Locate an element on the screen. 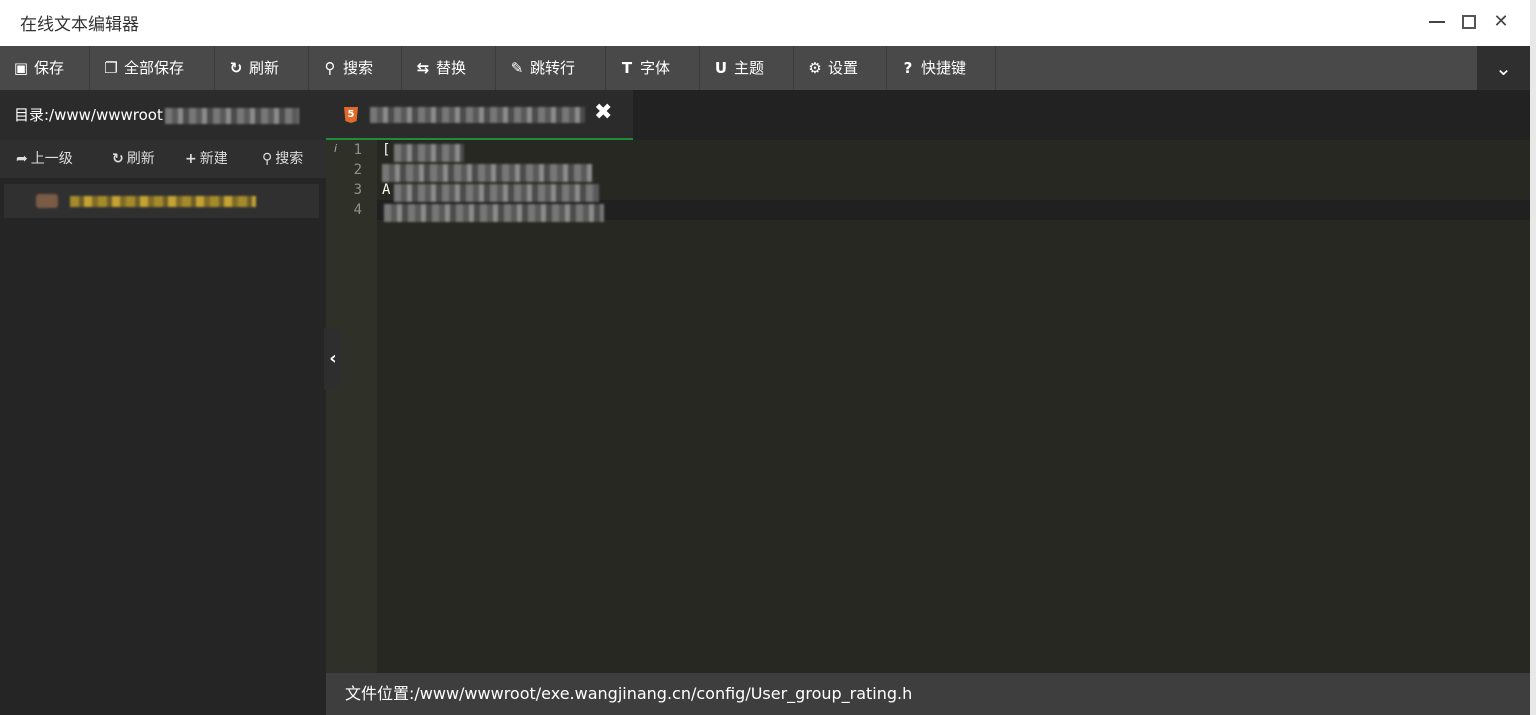  window-title: 在线文本编辑器 is located at coordinates (79, 25).